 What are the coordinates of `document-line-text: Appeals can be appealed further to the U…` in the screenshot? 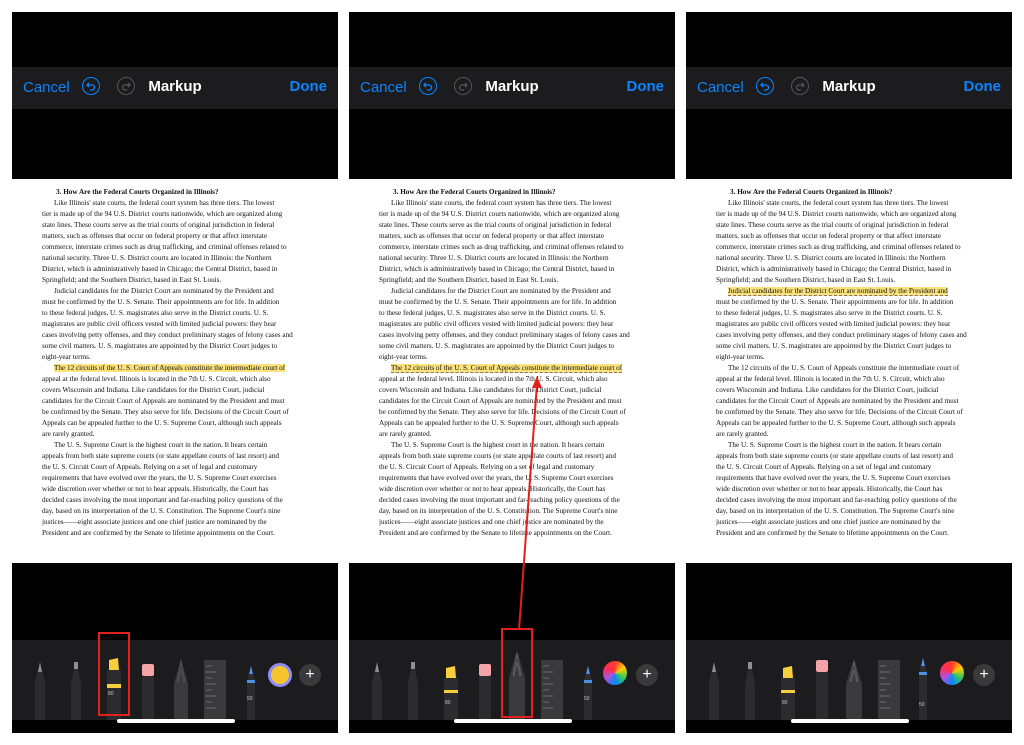 It's located at (836, 423).